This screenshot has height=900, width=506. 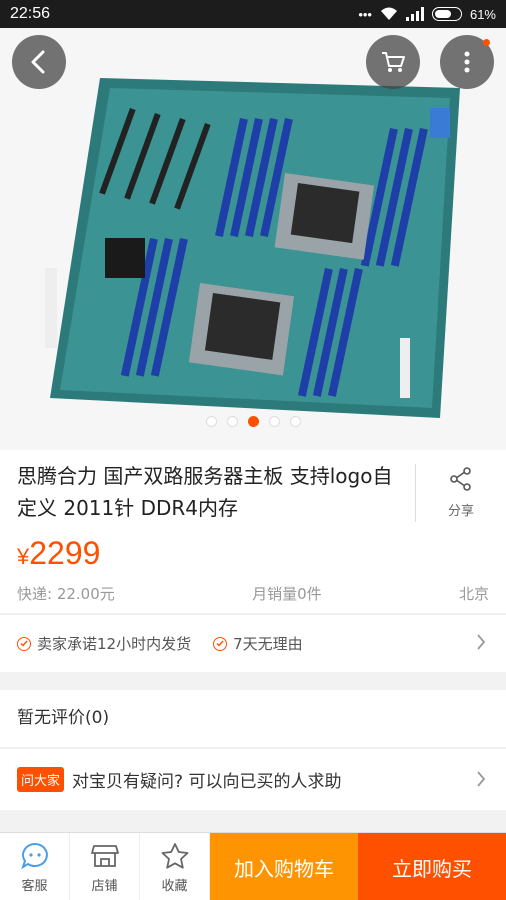 I want to click on back-button, so click(x=39, y=62).